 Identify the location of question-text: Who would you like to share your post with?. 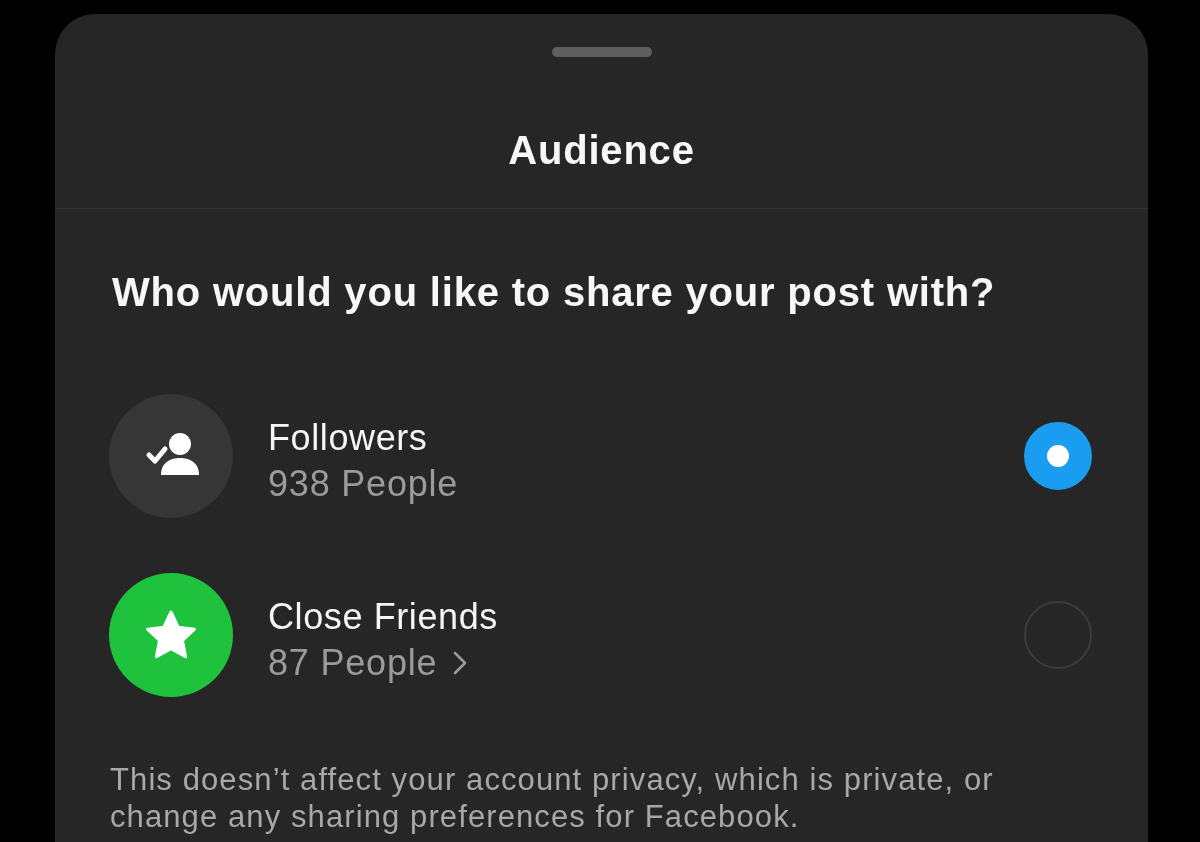
(554, 292).